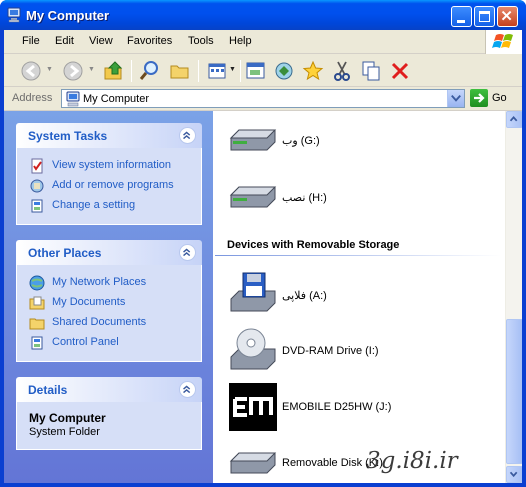 The height and width of the screenshot is (487, 526). What do you see at coordinates (514, 474) in the screenshot?
I see `scroll-down-button` at bounding box center [514, 474].